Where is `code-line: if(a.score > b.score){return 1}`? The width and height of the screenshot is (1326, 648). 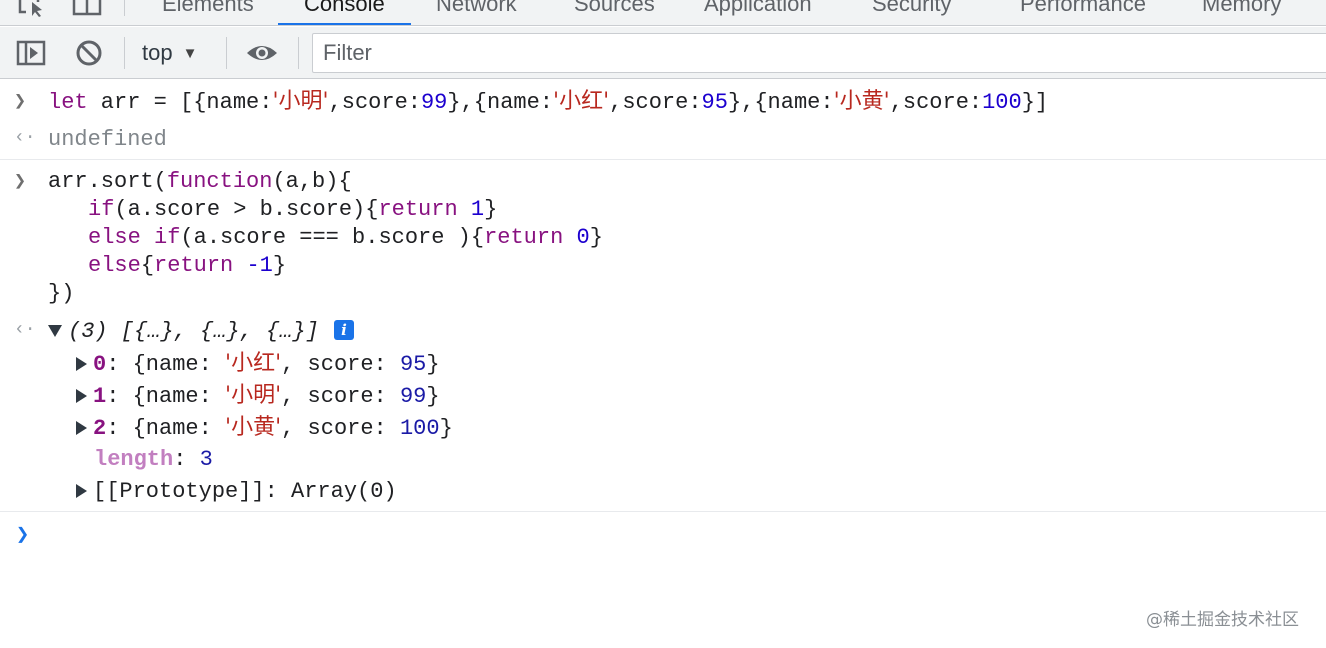
code-line: if(a.score > b.score){return 1} is located at coordinates (293, 209).